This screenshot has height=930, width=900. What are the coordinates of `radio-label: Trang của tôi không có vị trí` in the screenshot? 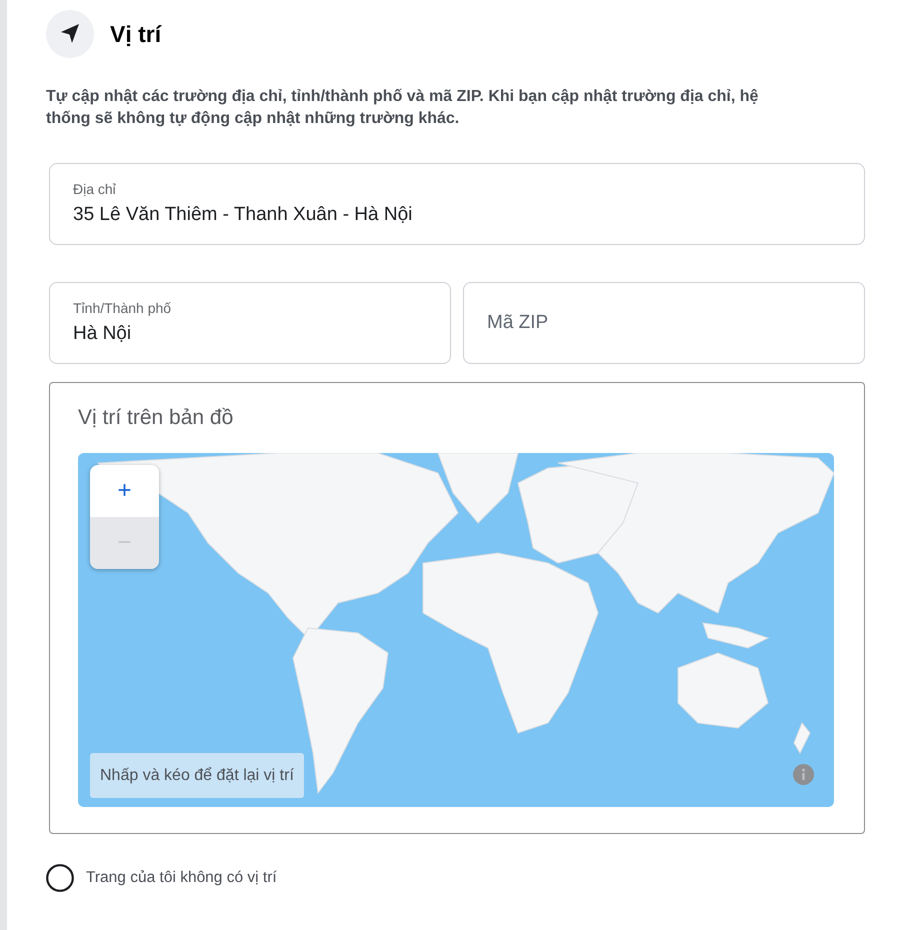 It's located at (181, 878).